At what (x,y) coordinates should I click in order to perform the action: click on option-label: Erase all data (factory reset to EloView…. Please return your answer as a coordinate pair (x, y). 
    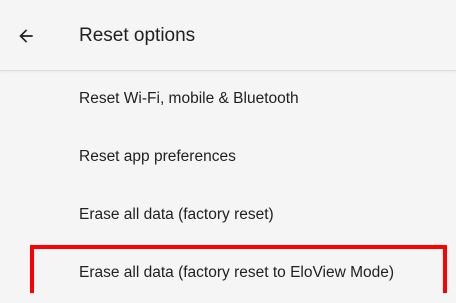
    Looking at the image, I should click on (237, 272).